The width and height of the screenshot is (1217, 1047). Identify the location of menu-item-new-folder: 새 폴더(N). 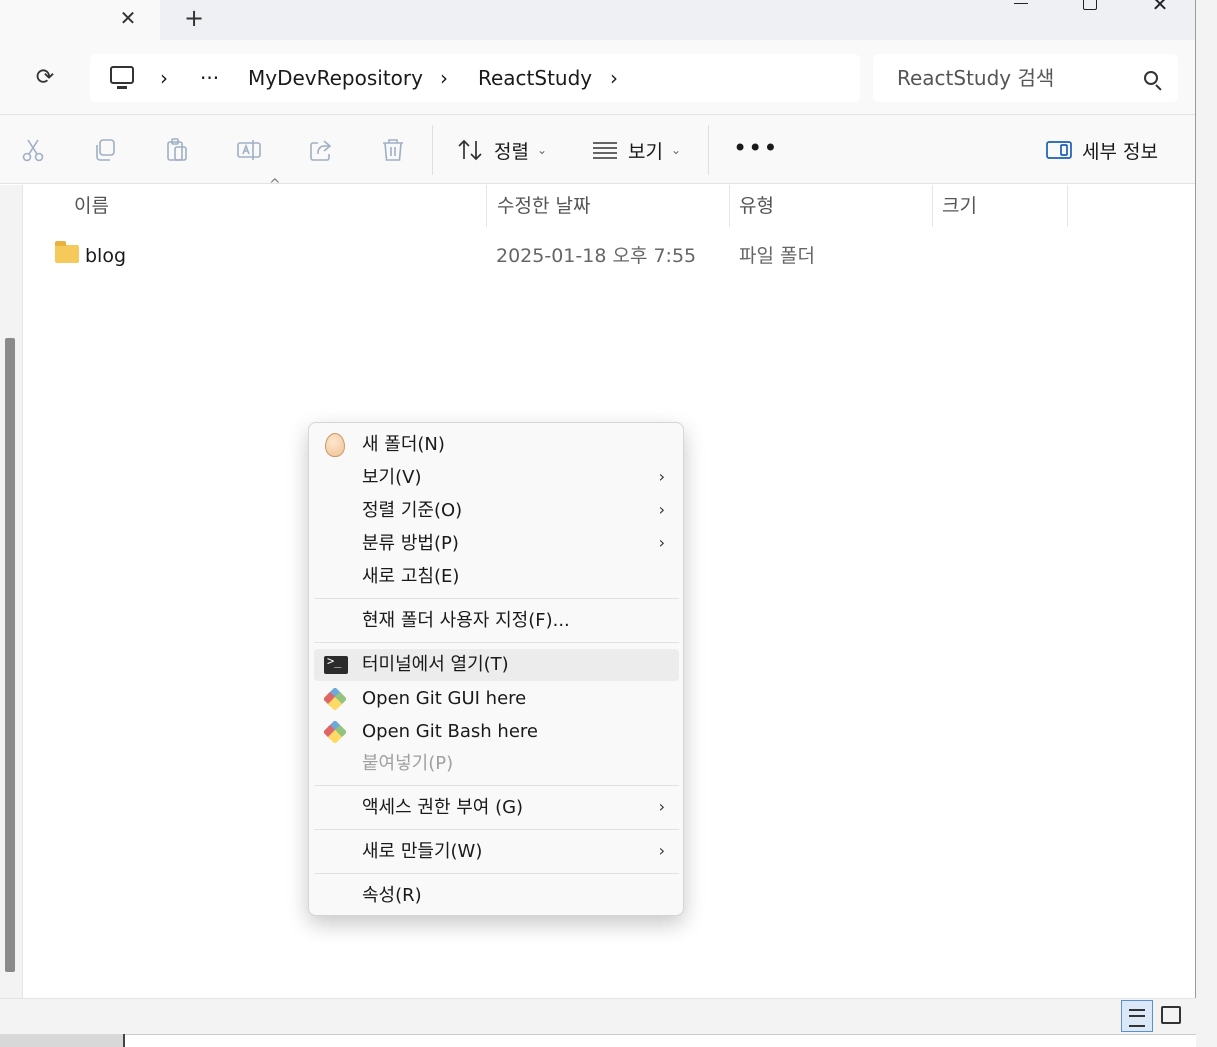
(496, 445).